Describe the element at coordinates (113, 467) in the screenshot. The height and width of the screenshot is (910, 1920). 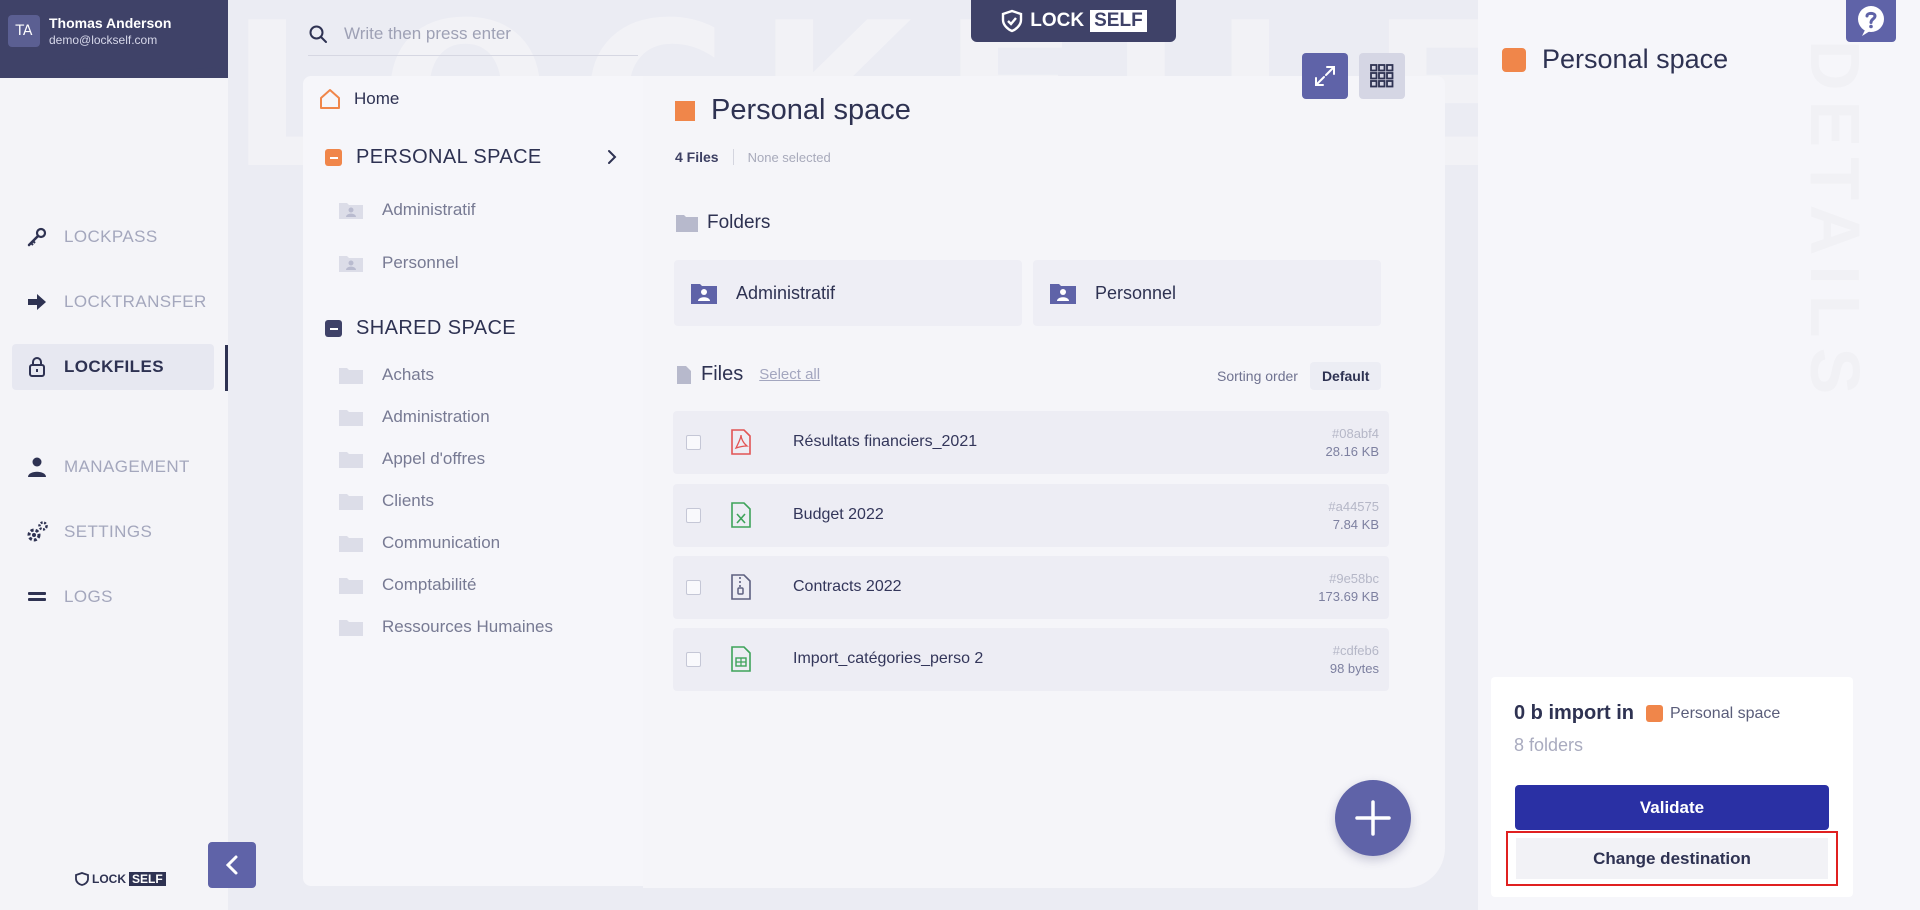
I see `nav-item-management: MANAGEMENT` at that location.